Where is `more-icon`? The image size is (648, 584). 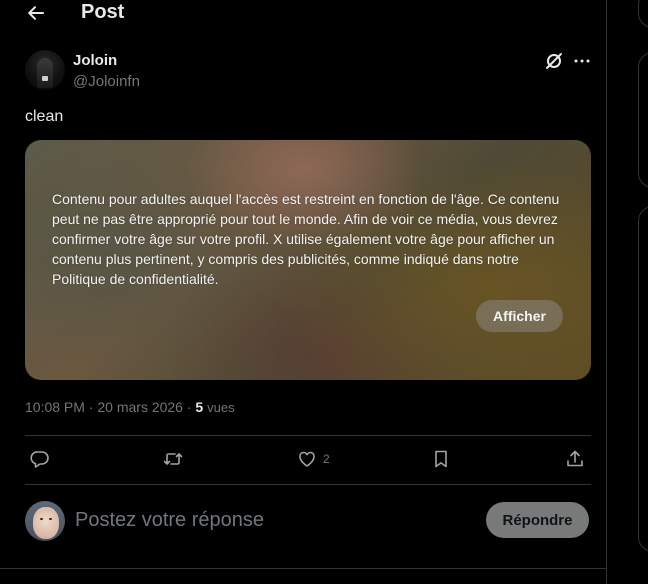
more-icon is located at coordinates (582, 61).